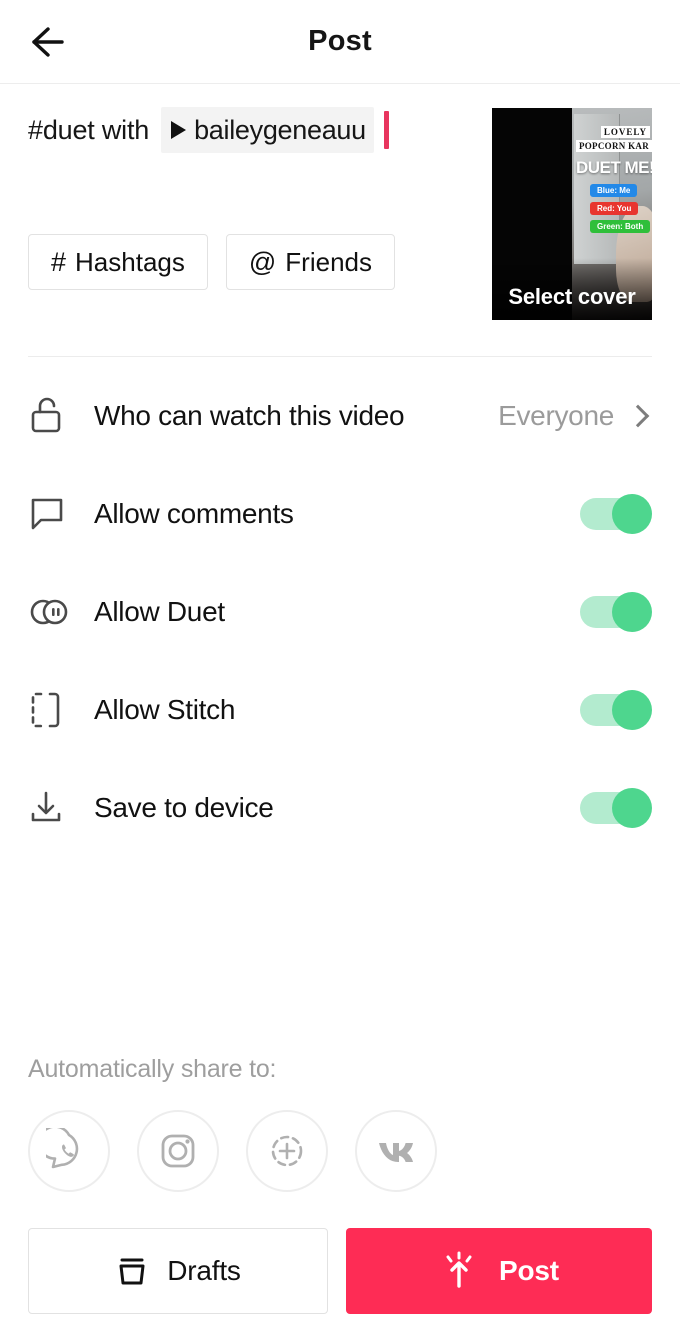  What do you see at coordinates (159, 611) in the screenshot?
I see `allow-duet-label: Allow Duet` at bounding box center [159, 611].